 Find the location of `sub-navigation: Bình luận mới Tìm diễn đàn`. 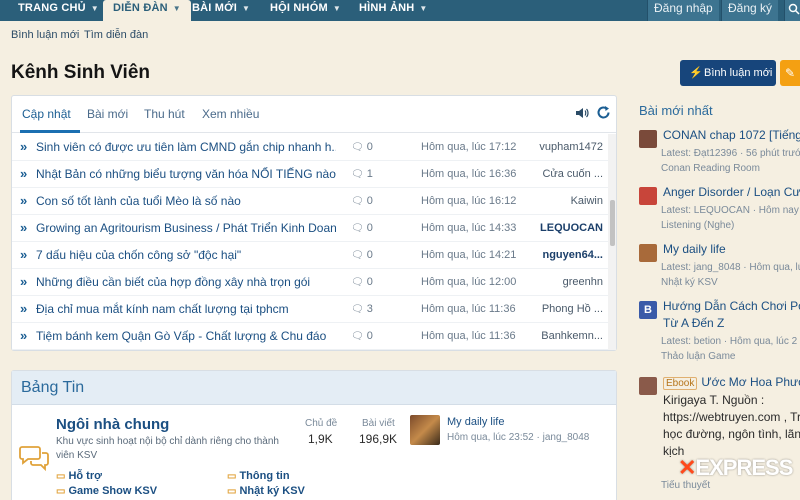

sub-navigation: Bình luận mới Tìm diễn đàn is located at coordinates (400, 34).